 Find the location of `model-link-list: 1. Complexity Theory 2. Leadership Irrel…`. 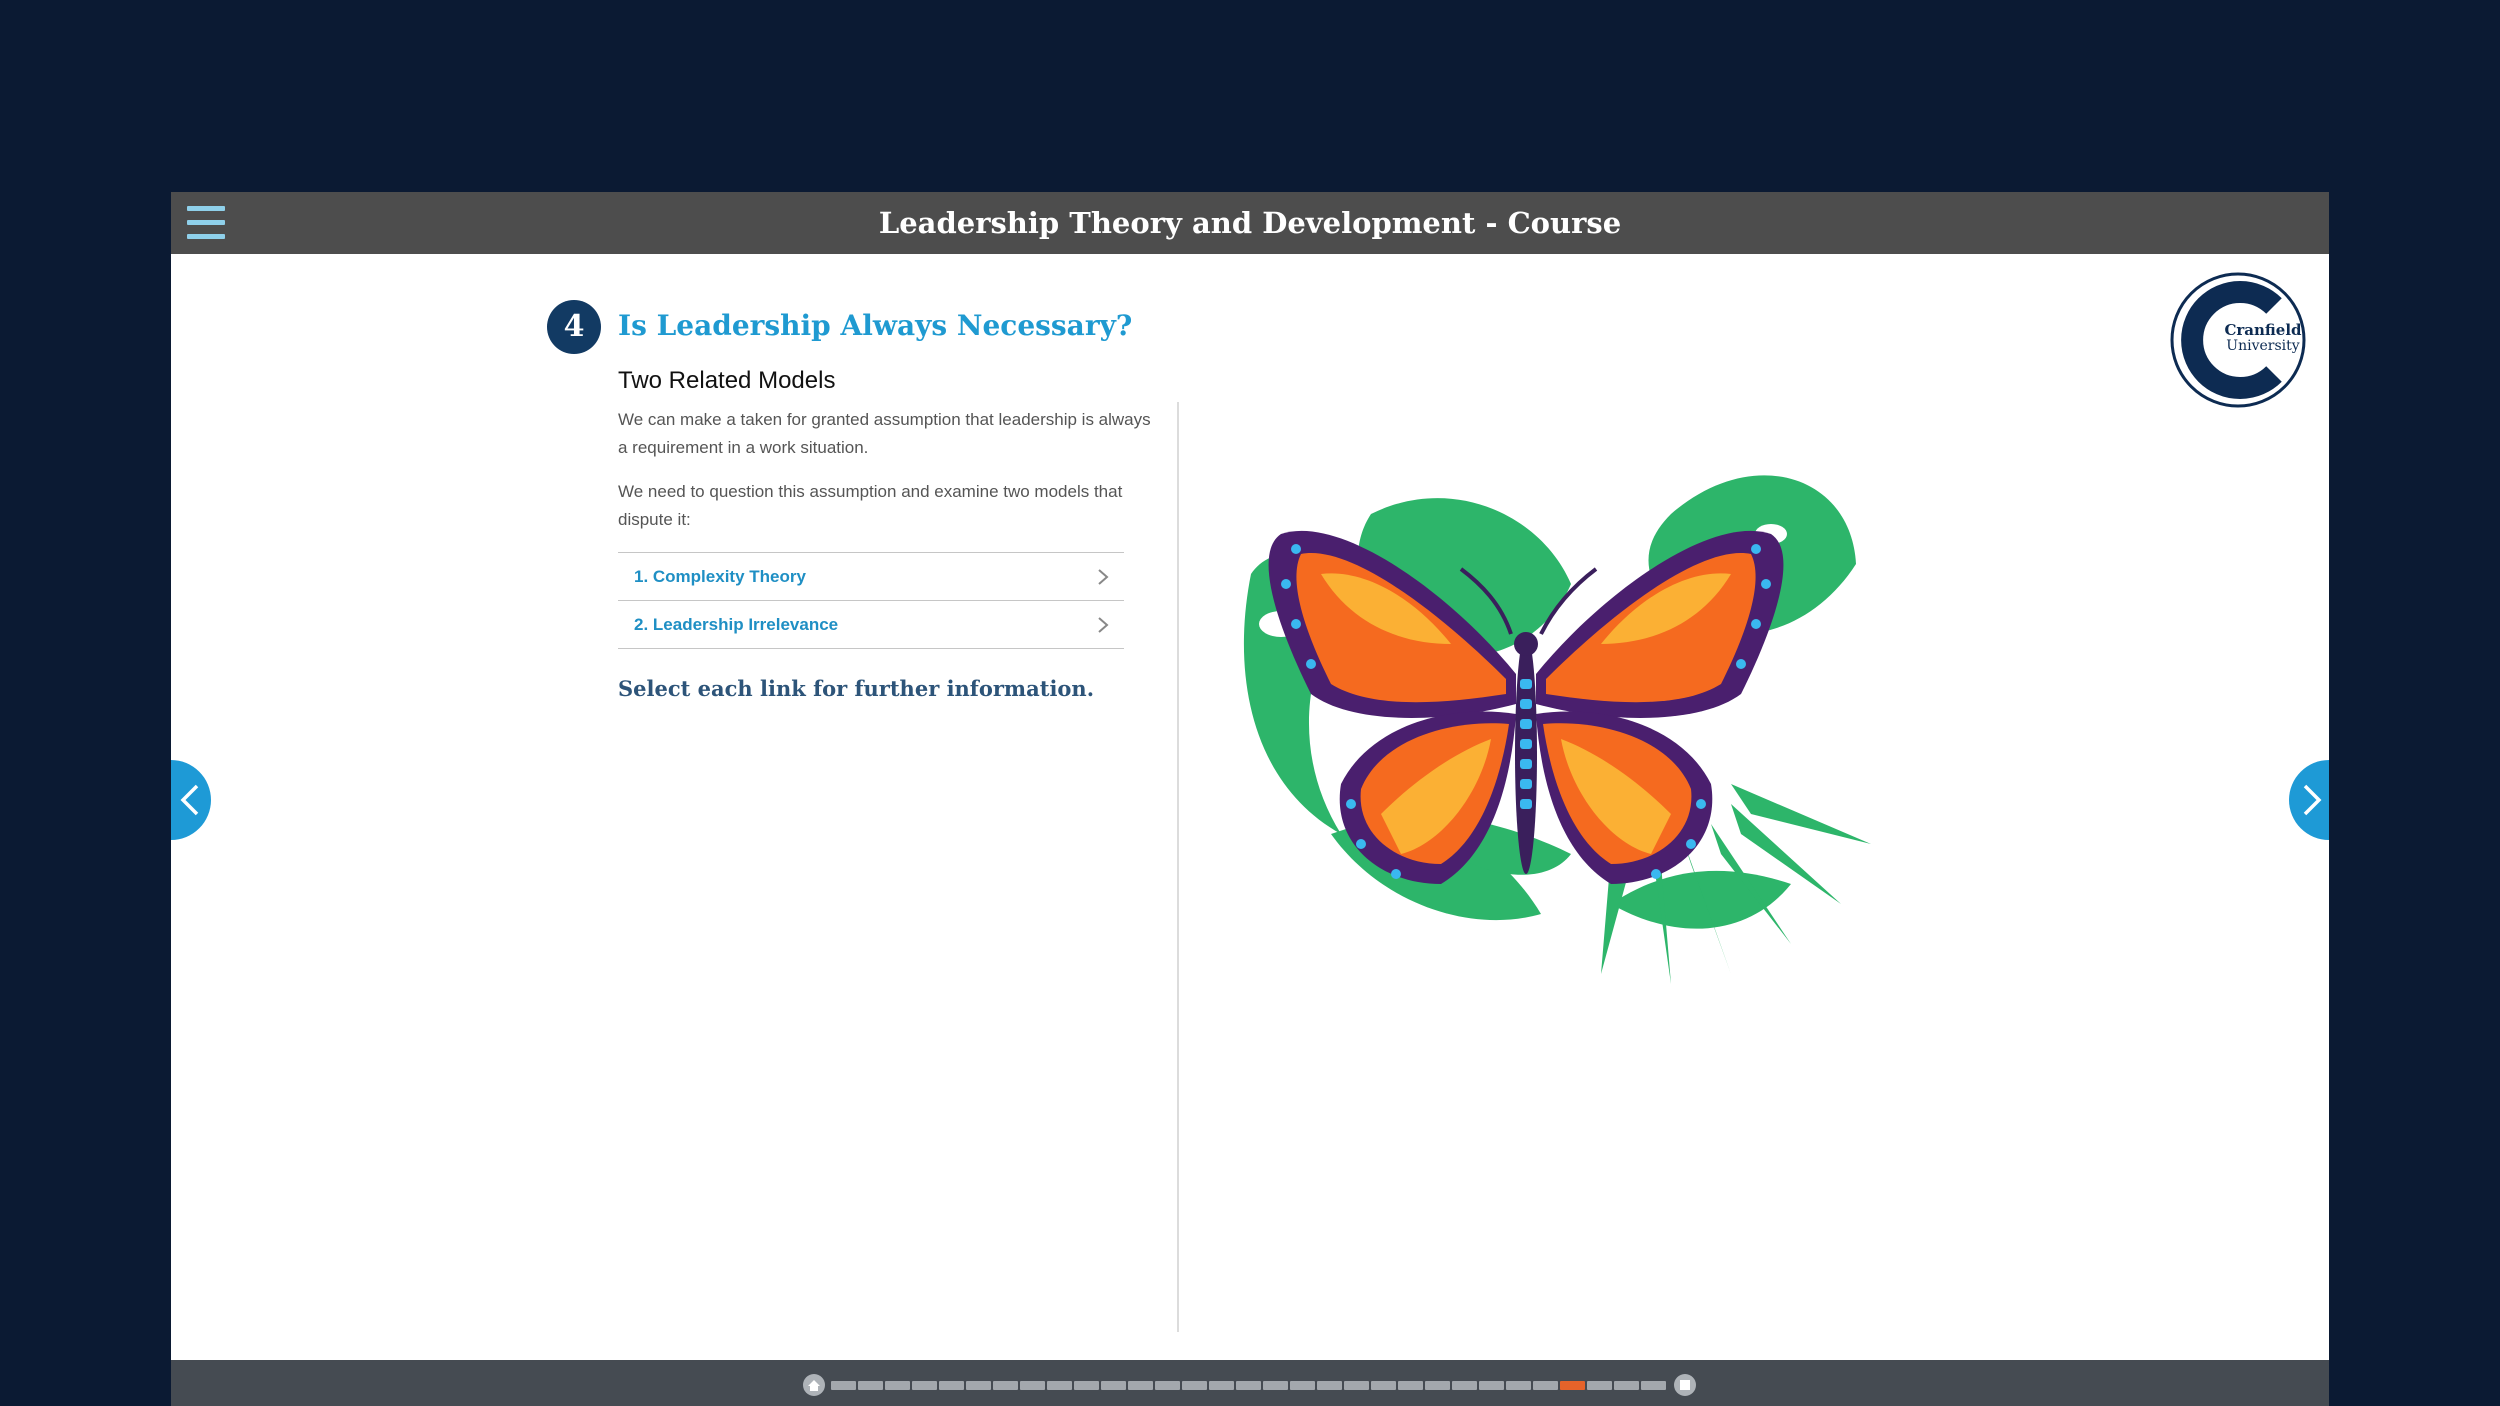

model-link-list: 1. Complexity Theory 2. Leadership Irrel… is located at coordinates (871, 600).